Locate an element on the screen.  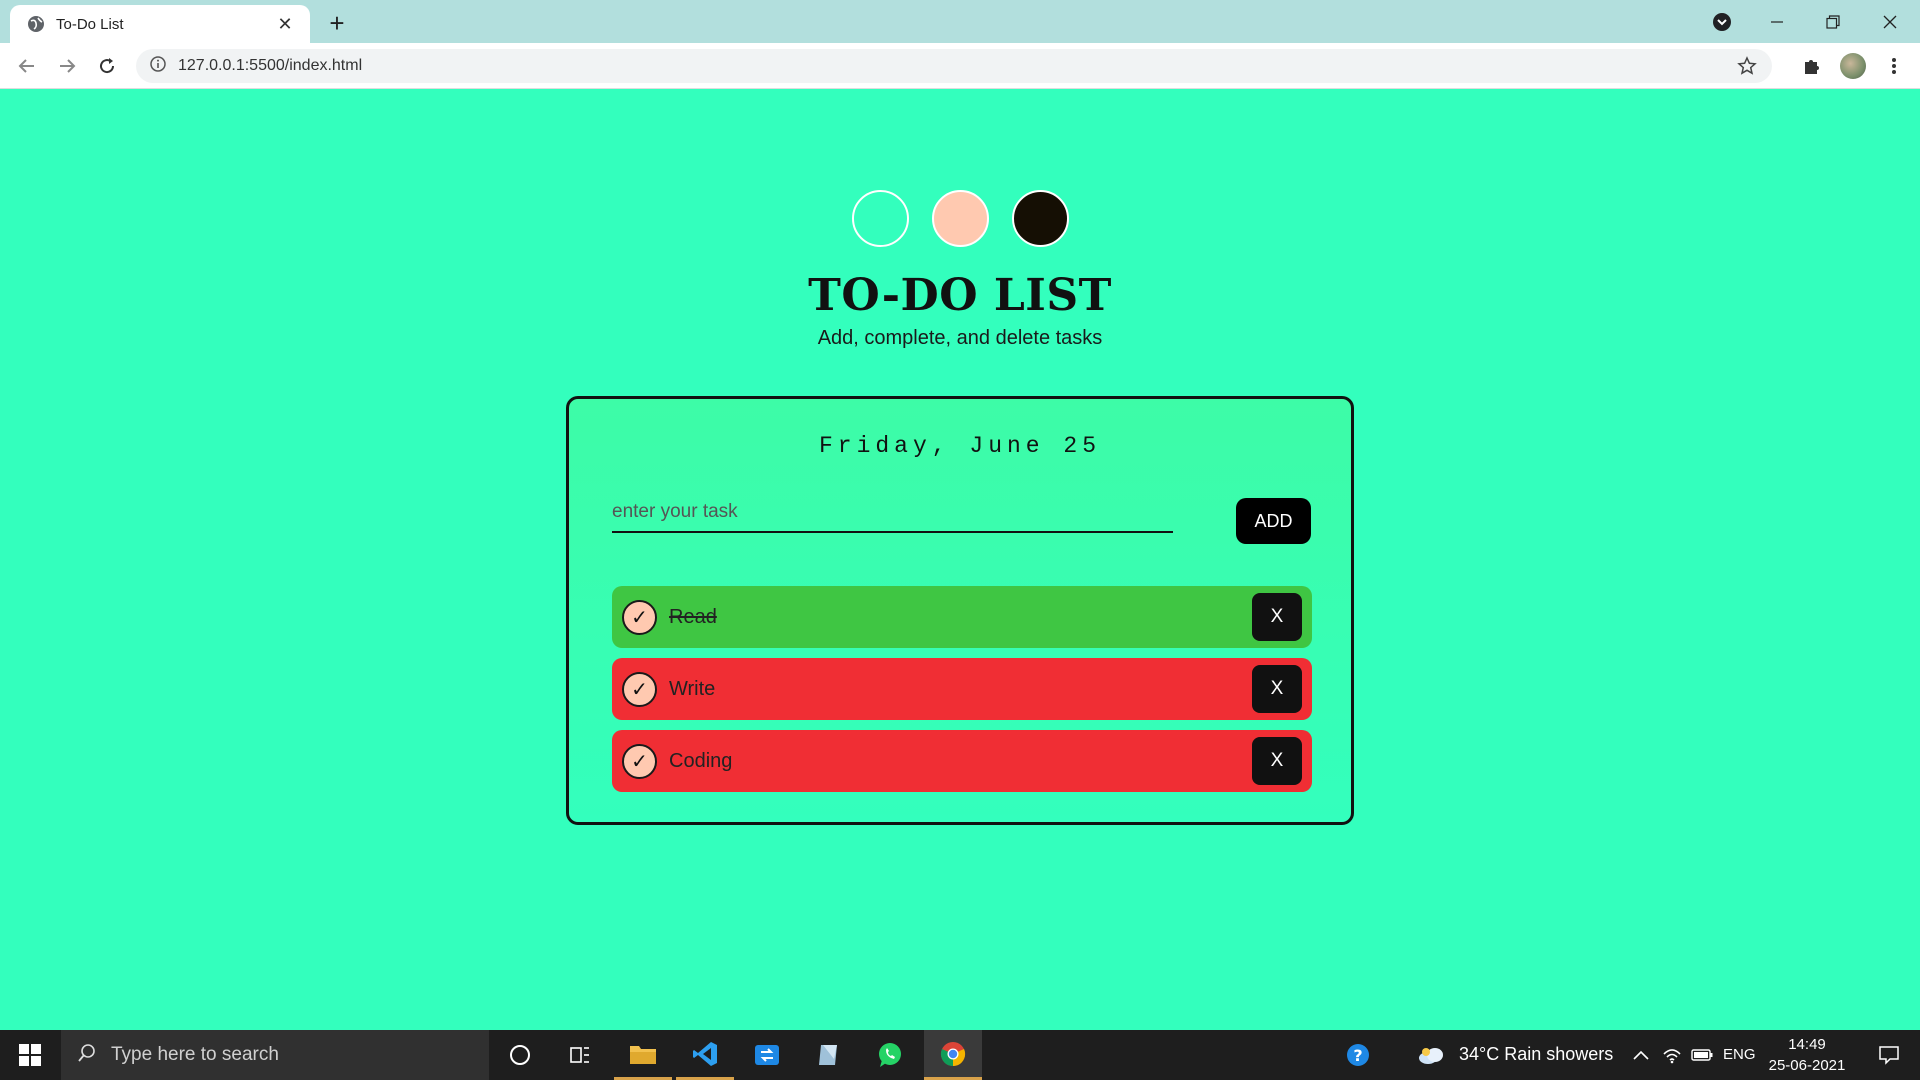
extensions-puzzle-icon is located at coordinates (1812, 66).